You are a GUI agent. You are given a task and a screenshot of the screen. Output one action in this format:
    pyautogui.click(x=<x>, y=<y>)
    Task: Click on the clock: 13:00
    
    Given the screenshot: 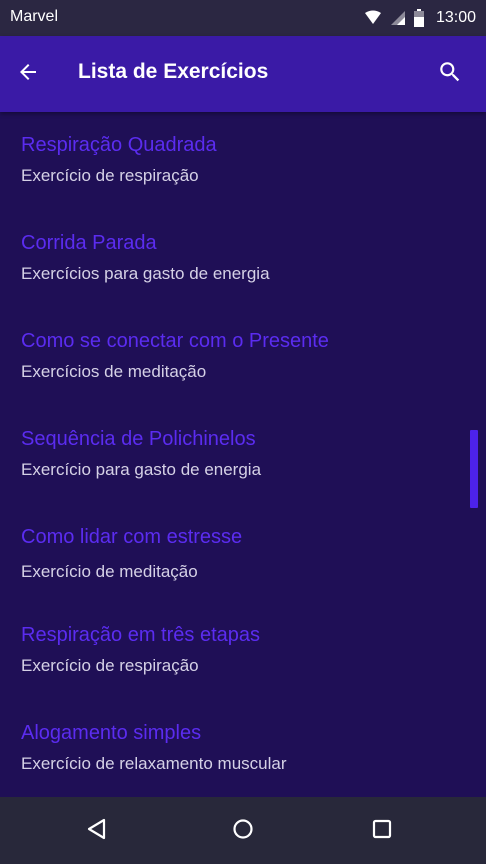 What is the action you would take?
    pyautogui.click(x=455, y=17)
    